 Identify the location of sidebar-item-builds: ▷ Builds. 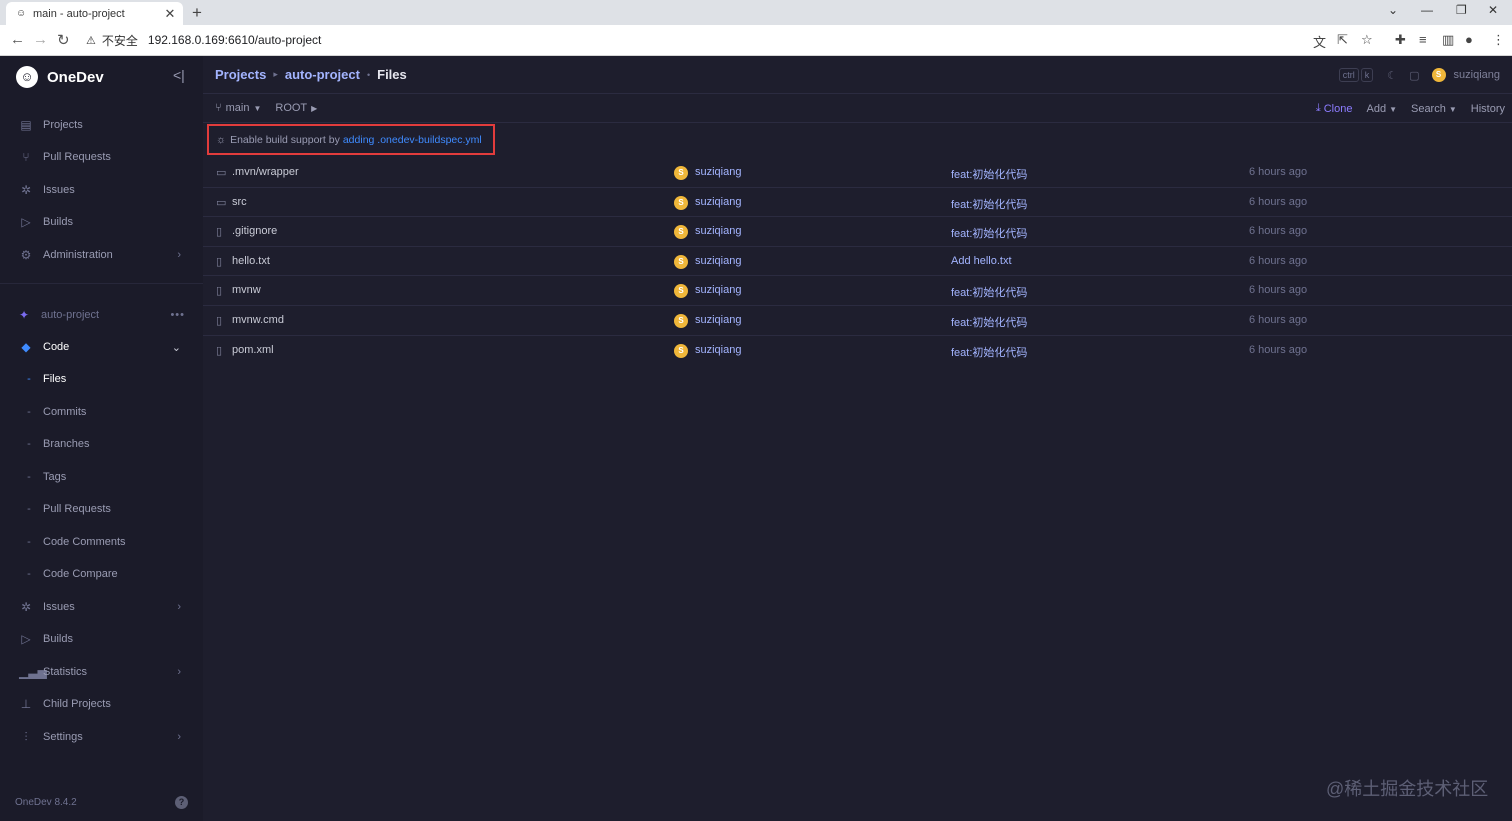
(101, 222).